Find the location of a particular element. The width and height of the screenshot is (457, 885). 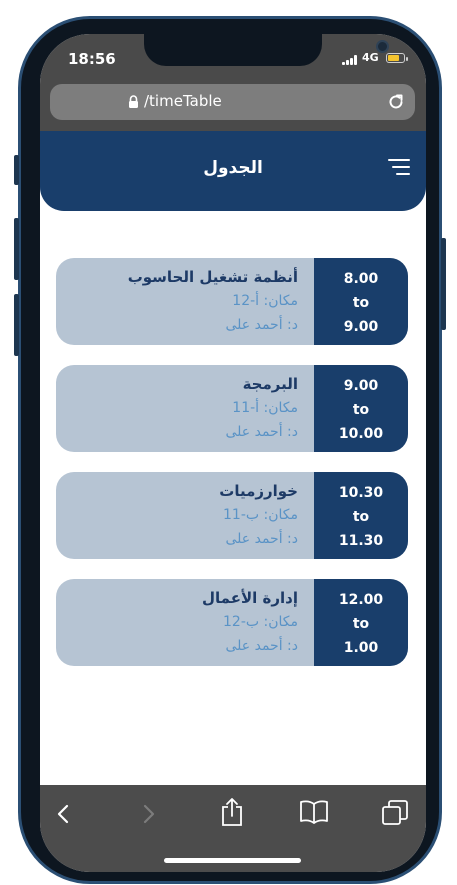

tabs-icon is located at coordinates (395, 813).